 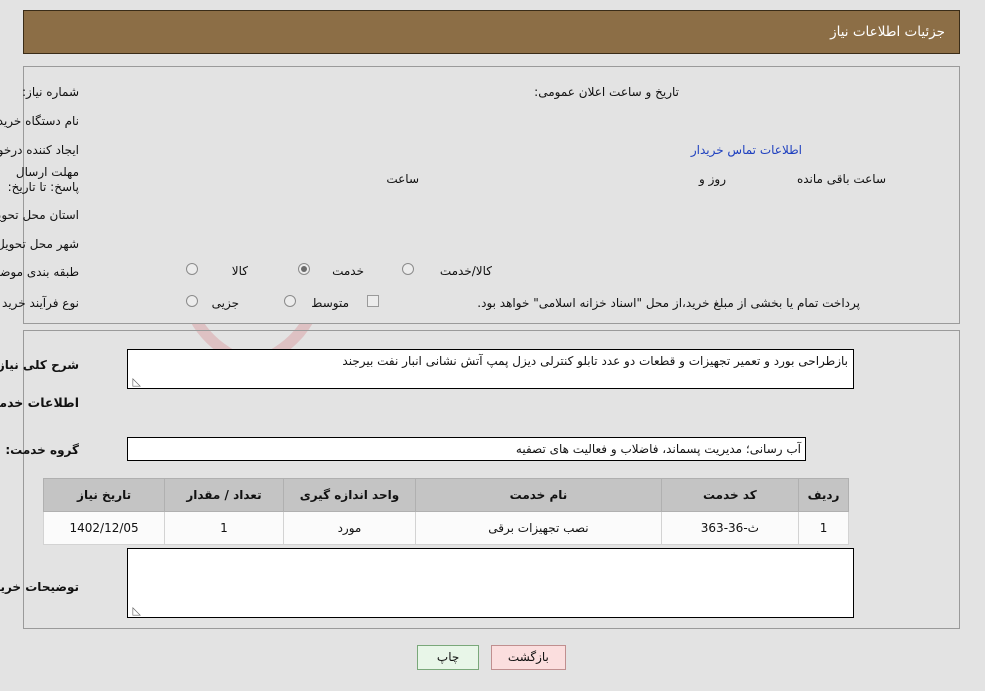 What do you see at coordinates (539, 495) in the screenshot?
I see `col-name: نام خدمت` at bounding box center [539, 495].